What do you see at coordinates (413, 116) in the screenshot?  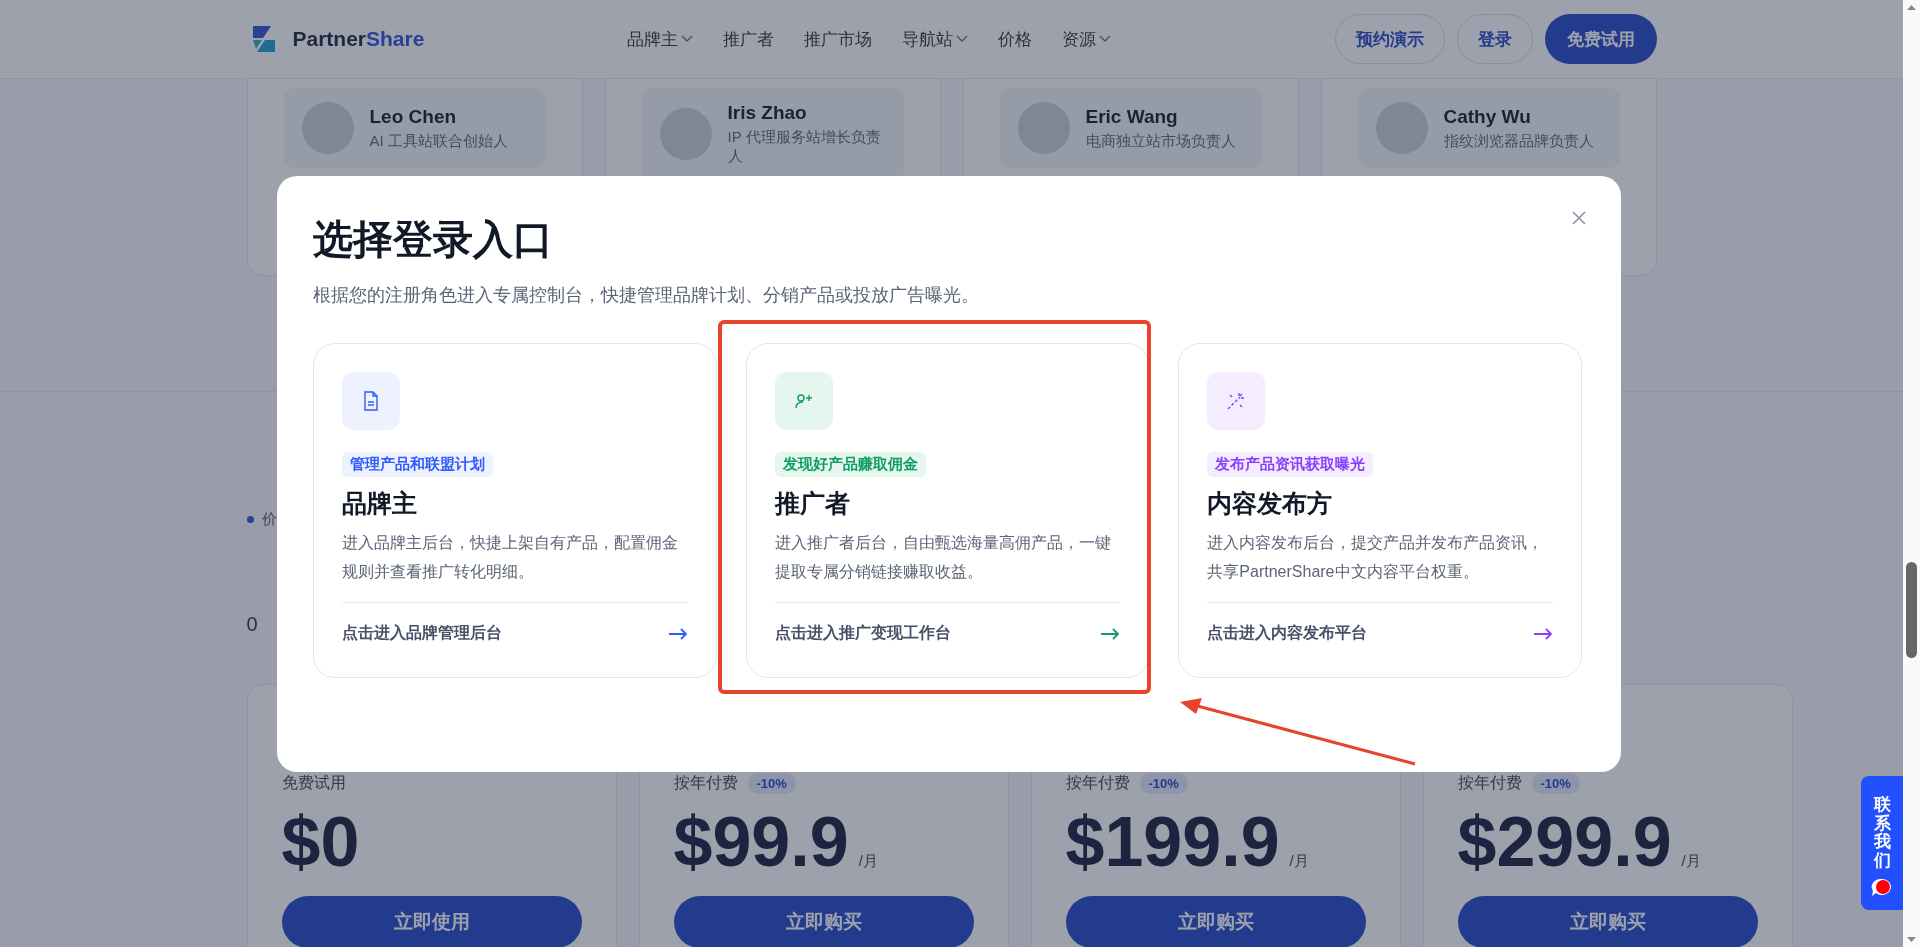 I see `person-name: Leo Chen` at bounding box center [413, 116].